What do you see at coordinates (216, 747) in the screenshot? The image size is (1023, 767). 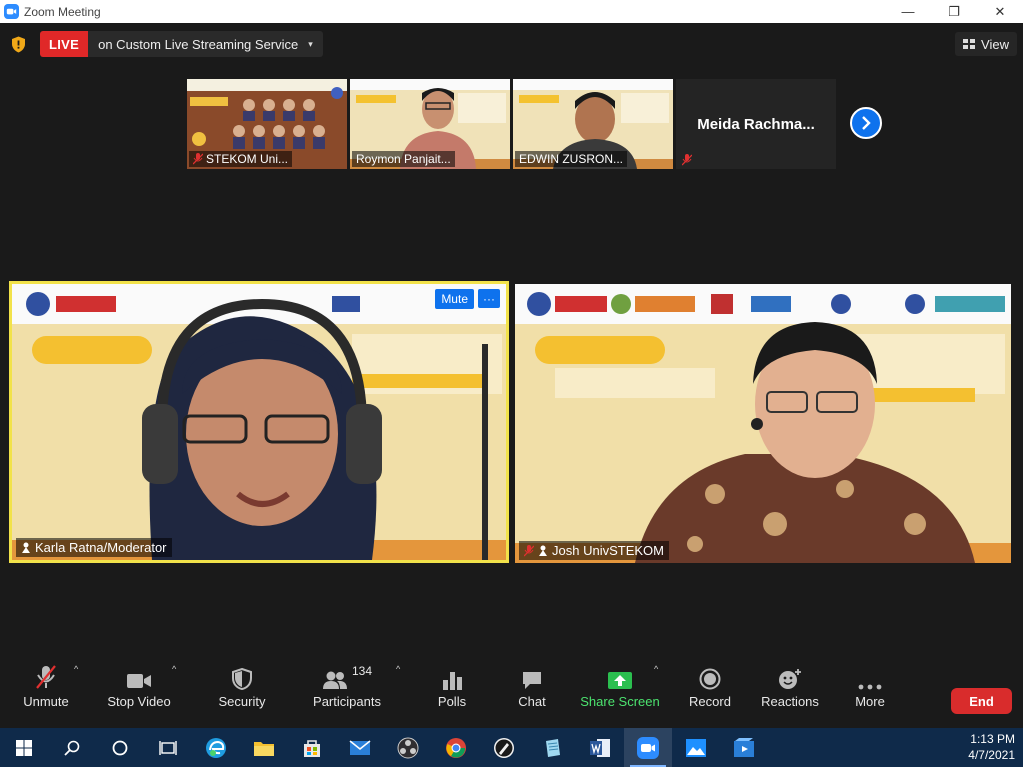 I see `taskbar-edge` at bounding box center [216, 747].